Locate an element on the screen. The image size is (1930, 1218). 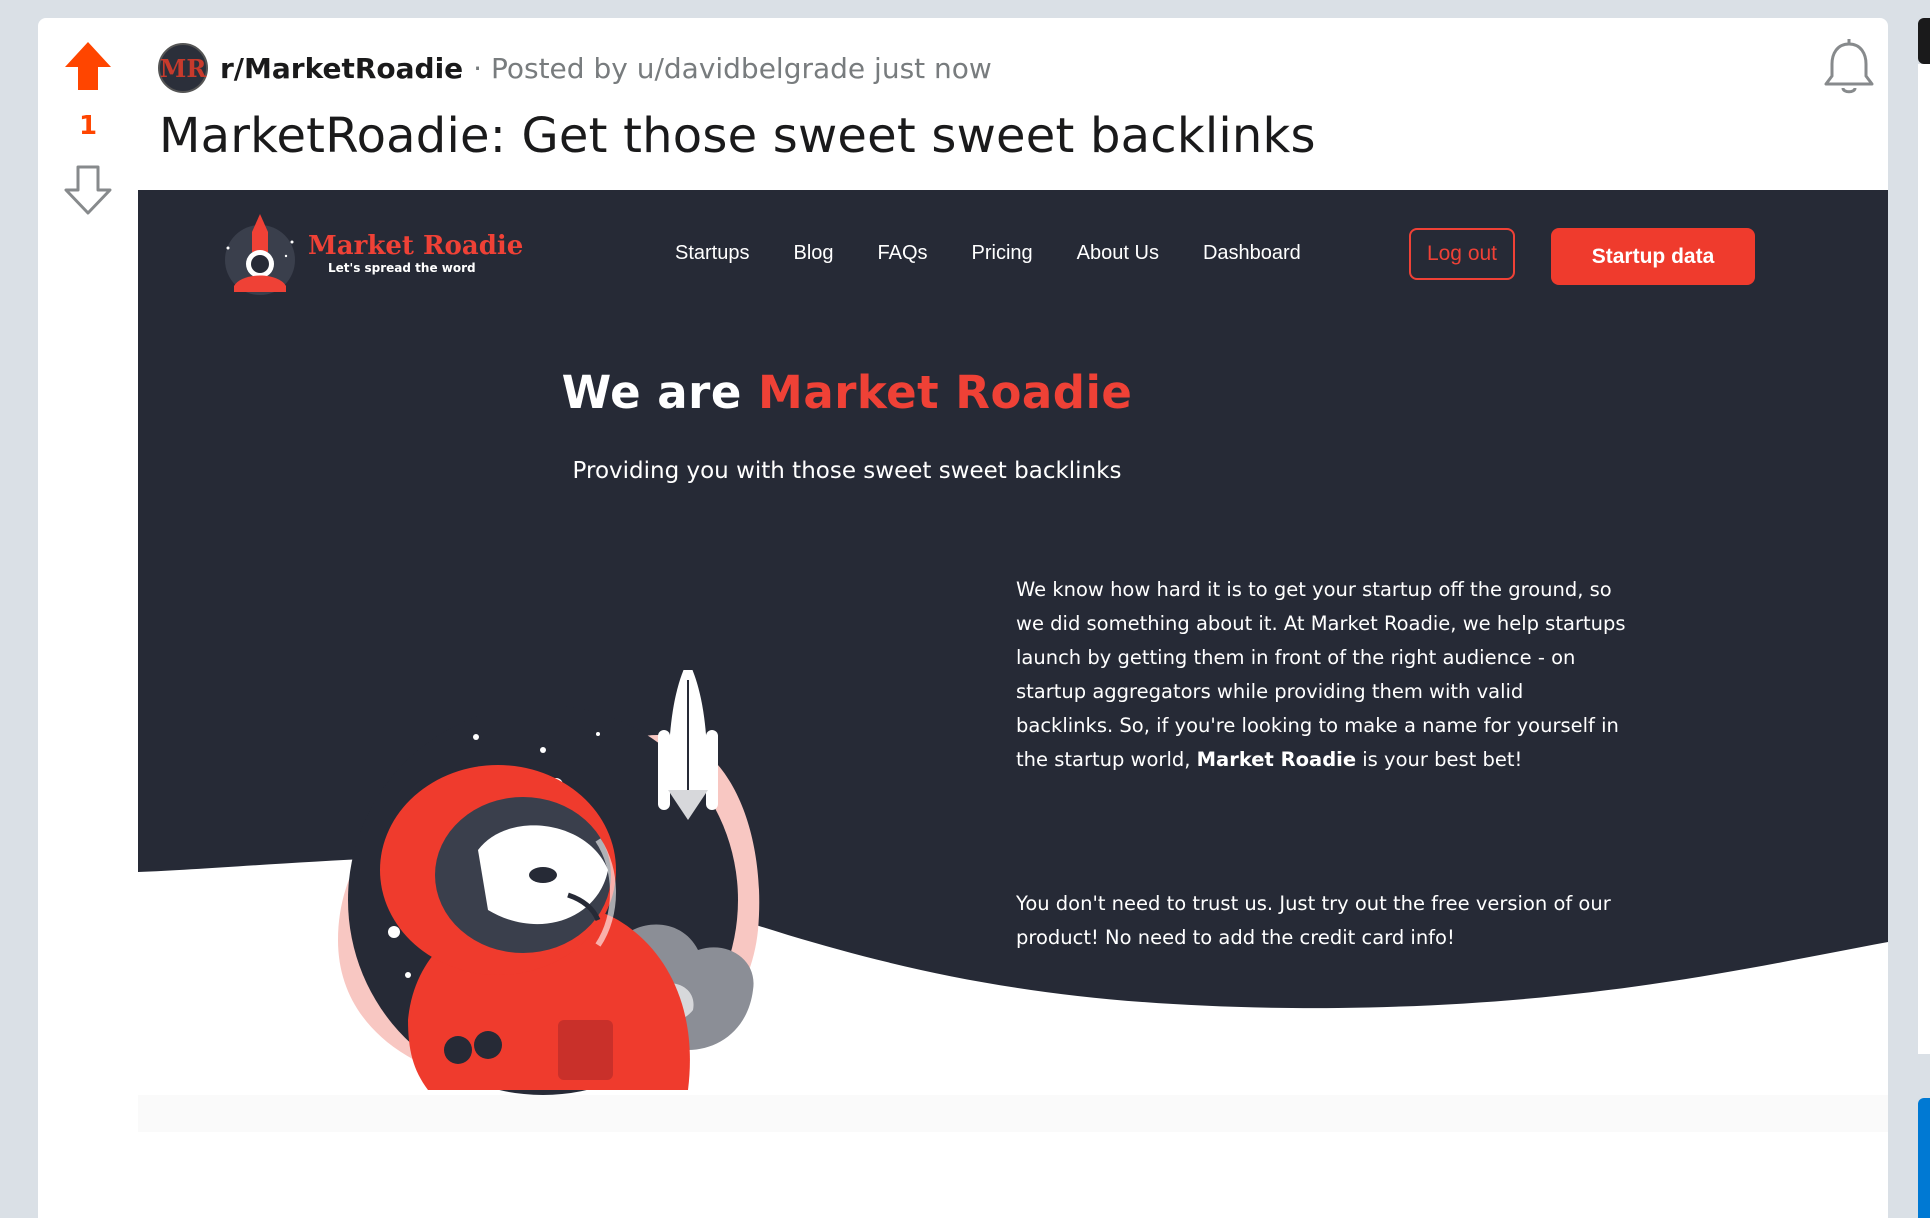
right-edge-panel is located at coordinates (1924, 559).